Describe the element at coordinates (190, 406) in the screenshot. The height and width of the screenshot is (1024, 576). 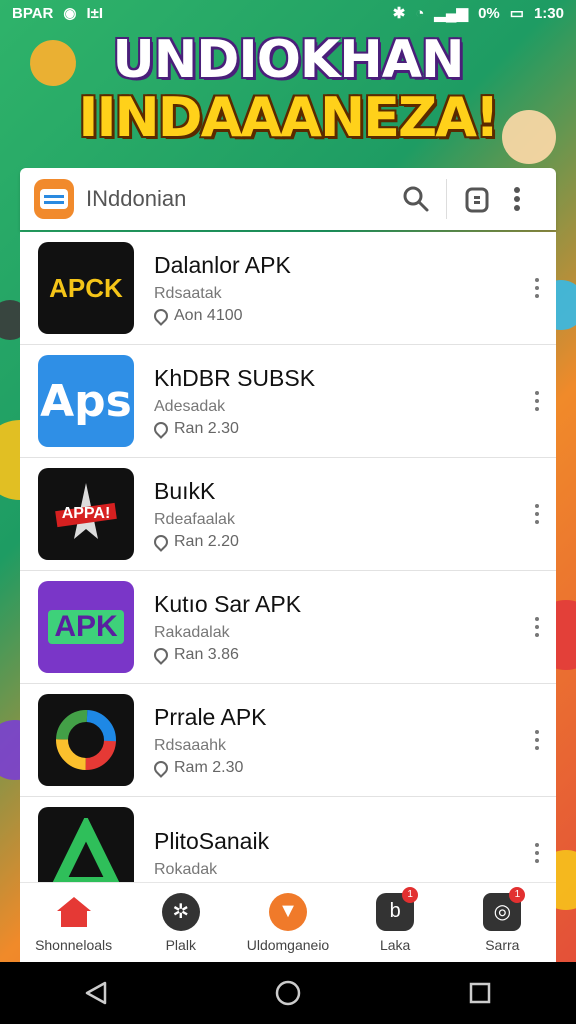
I see `app-subtitle: Adesadak` at that location.